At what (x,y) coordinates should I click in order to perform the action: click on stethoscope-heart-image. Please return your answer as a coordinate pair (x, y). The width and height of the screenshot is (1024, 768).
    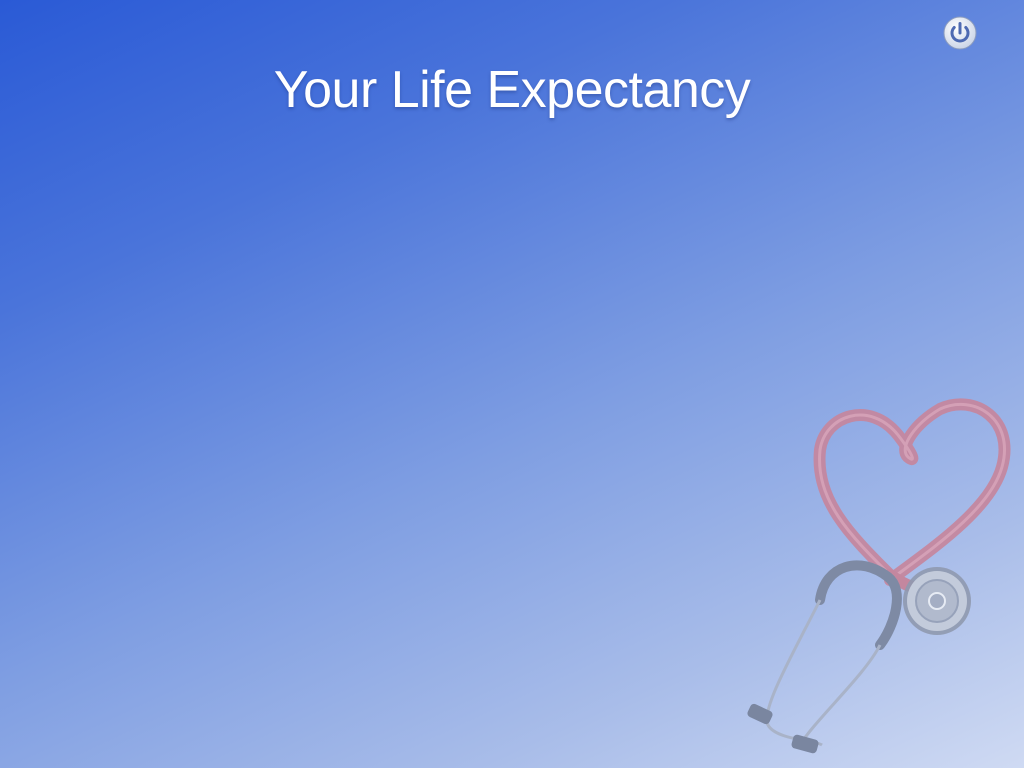
    Looking at the image, I should click on (882, 581).